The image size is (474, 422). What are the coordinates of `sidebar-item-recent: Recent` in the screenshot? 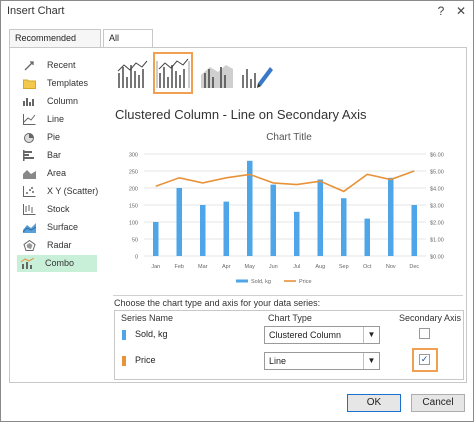 It's located at (61, 65).